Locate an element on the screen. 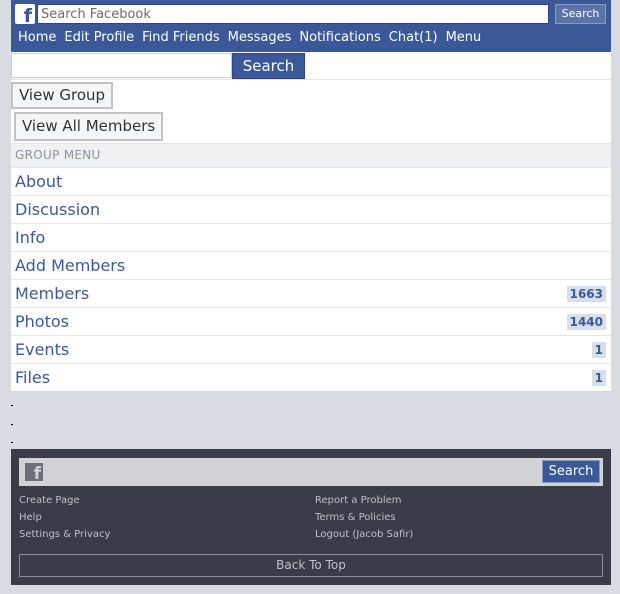 Image resolution: width=620 pixels, height=594 pixels. nav-find-friends: Find Friends is located at coordinates (181, 37).